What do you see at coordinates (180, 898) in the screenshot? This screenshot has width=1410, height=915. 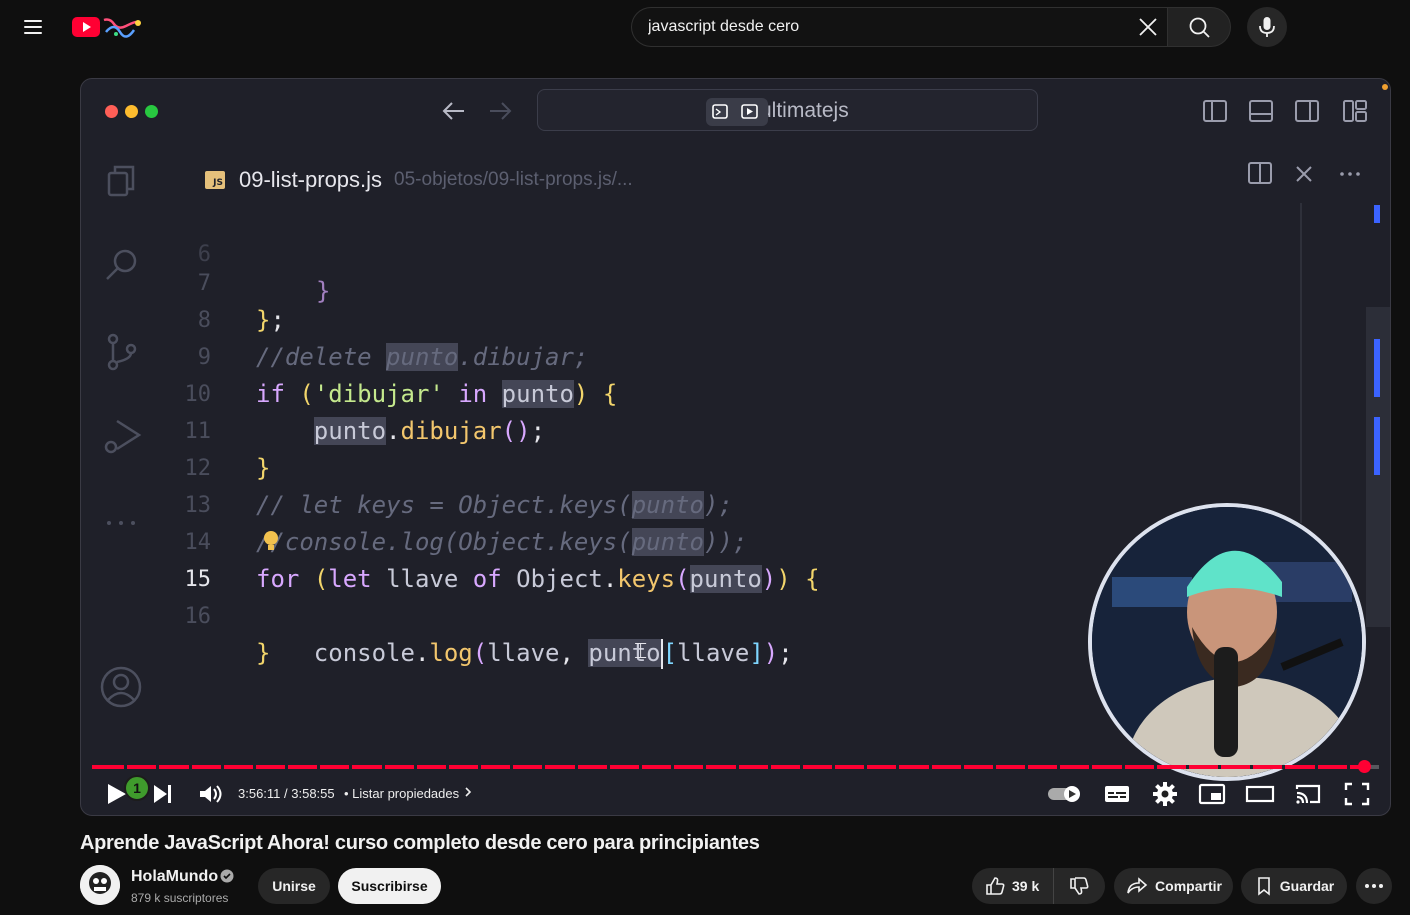 I see `subscriber-count: 879 k suscriptores` at bounding box center [180, 898].